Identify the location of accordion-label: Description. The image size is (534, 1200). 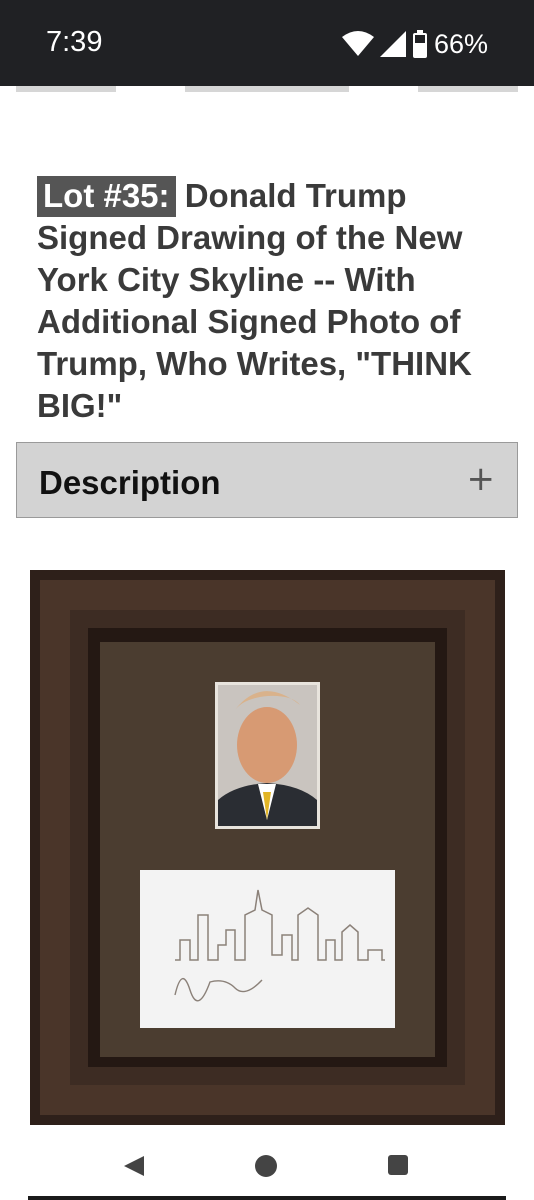
(130, 482).